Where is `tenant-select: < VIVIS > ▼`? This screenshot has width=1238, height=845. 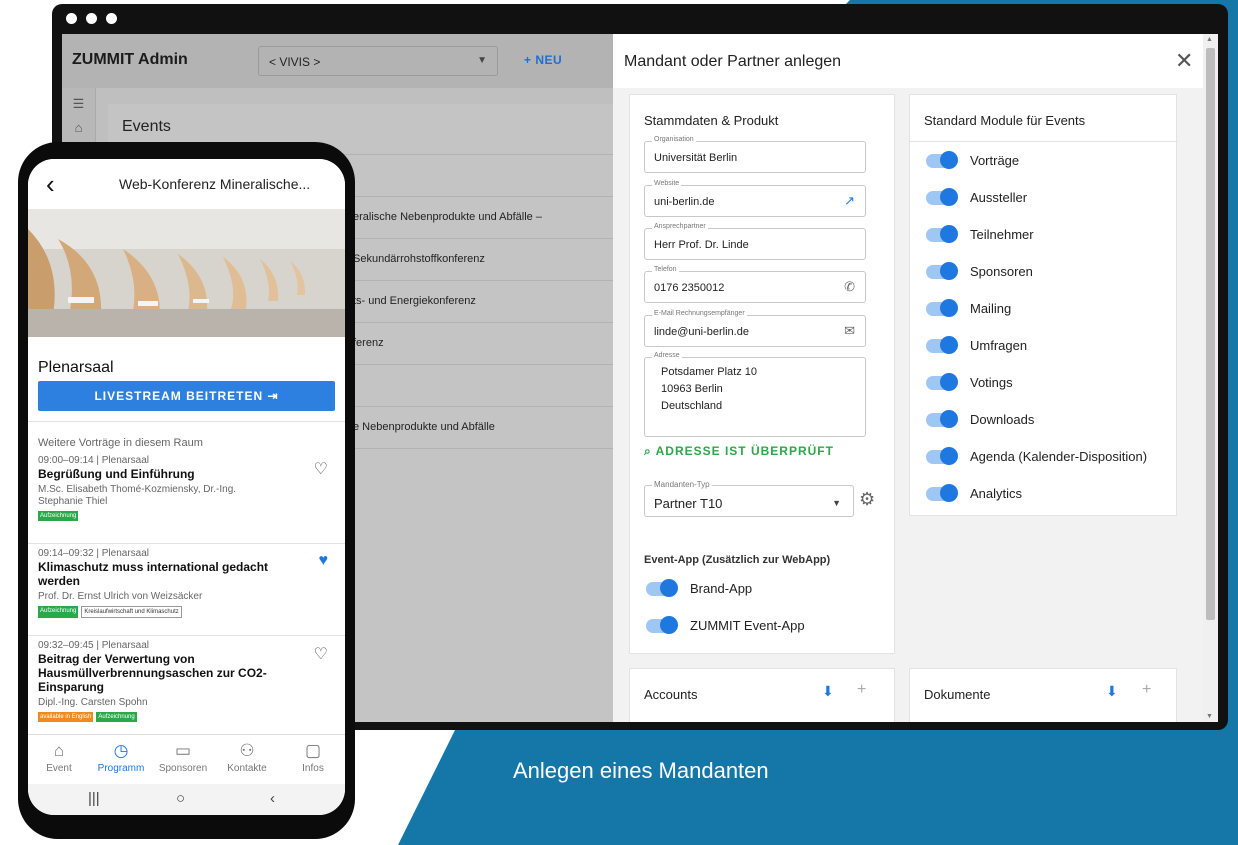
tenant-select: < VIVIS > ▼ is located at coordinates (378, 61).